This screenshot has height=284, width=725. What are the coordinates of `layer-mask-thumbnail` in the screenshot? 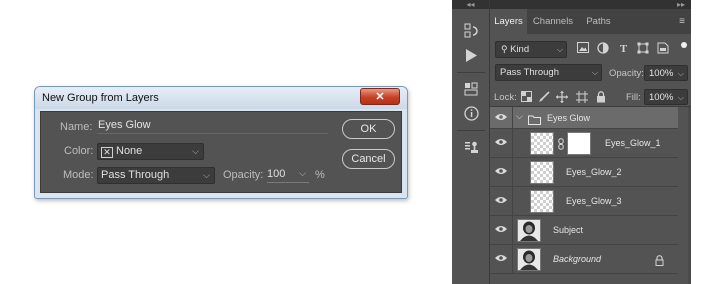 It's located at (579, 143).